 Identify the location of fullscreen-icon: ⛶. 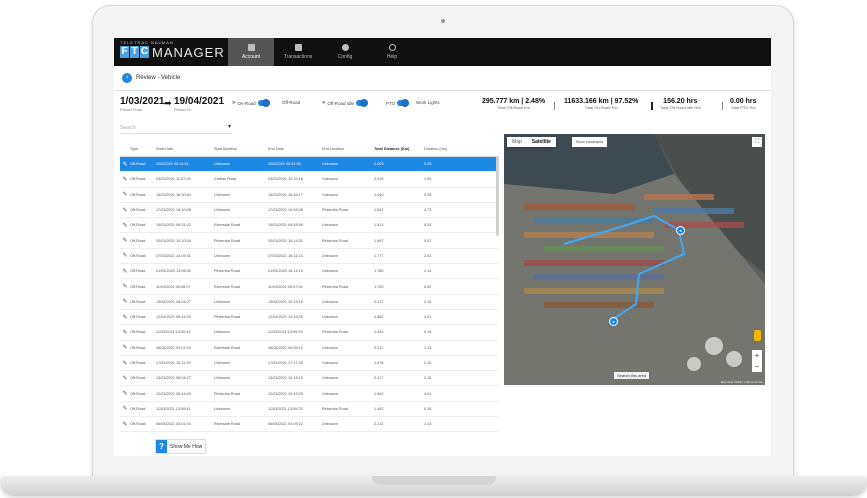
(757, 142).